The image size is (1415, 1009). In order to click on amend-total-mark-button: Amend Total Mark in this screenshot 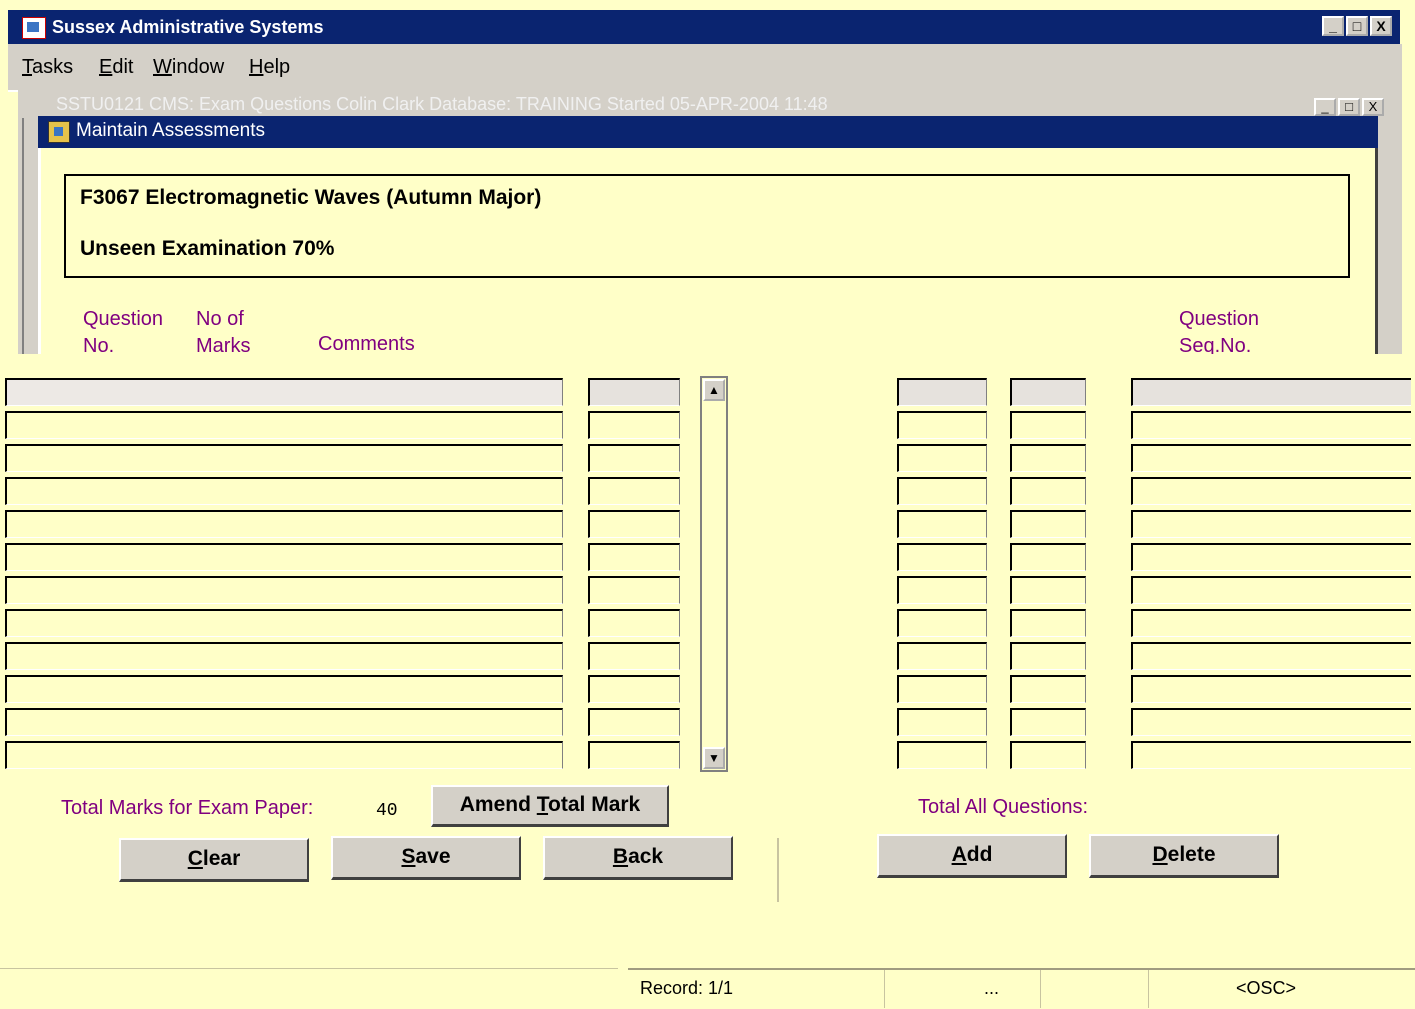, I will do `click(550, 806)`.